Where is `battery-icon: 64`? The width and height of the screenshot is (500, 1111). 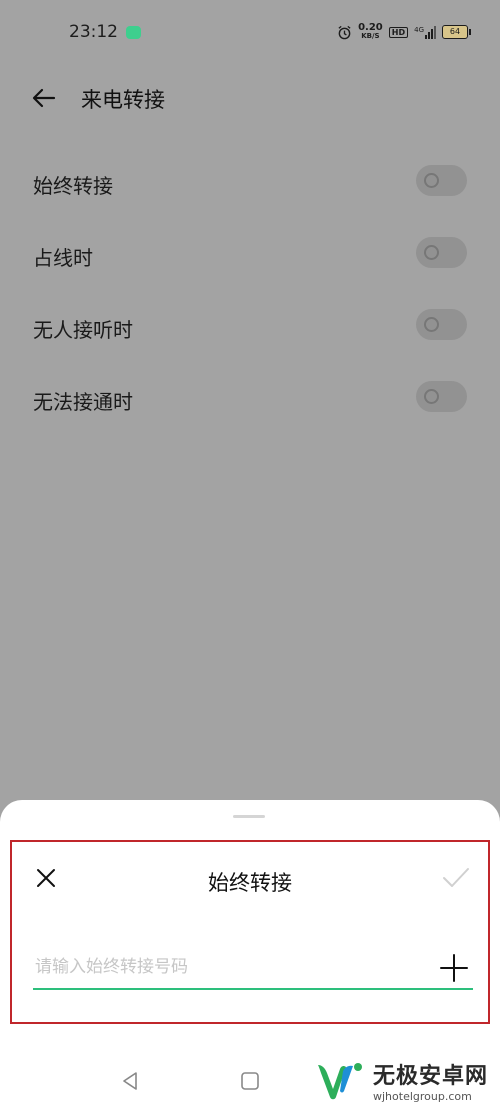
battery-icon: 64 is located at coordinates (456, 32).